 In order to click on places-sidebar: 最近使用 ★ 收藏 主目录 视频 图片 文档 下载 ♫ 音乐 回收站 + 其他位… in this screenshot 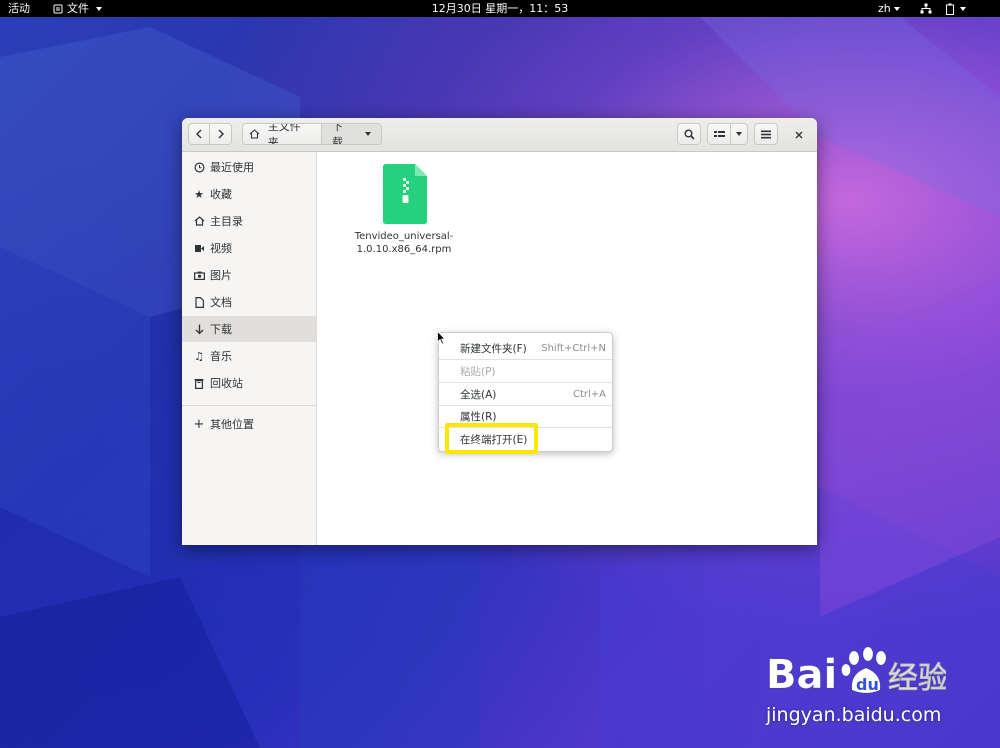, I will do `click(249, 348)`.